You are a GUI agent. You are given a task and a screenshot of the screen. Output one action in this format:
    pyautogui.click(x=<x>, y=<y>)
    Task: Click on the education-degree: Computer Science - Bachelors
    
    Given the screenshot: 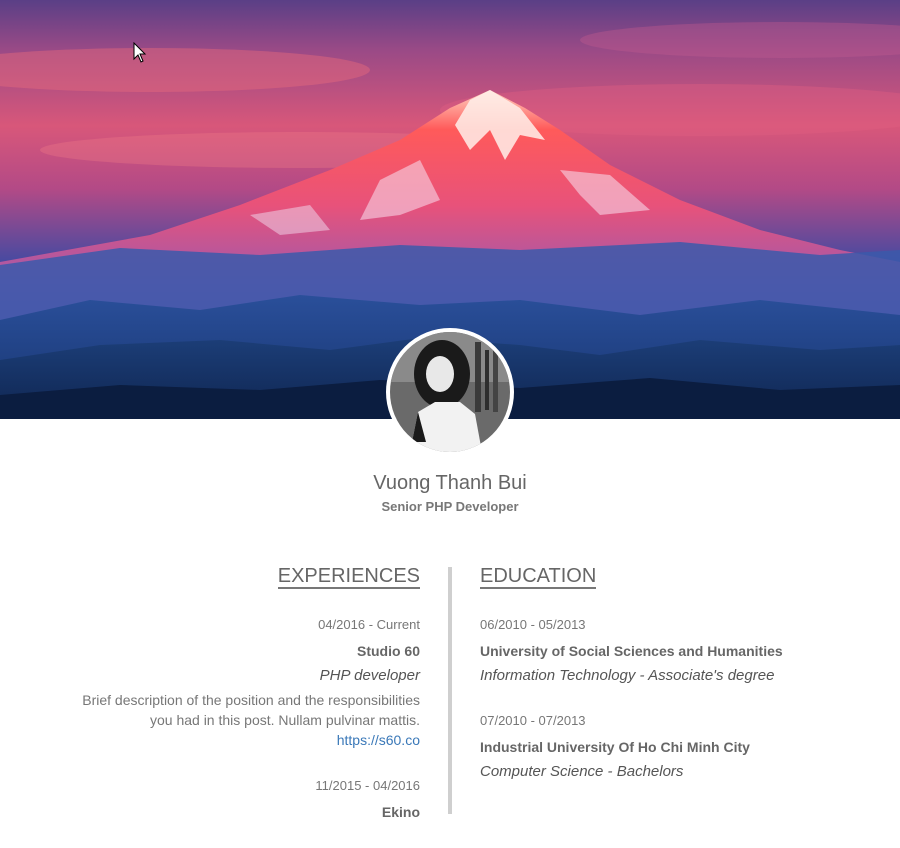 What is the action you would take?
    pyautogui.click(x=582, y=771)
    